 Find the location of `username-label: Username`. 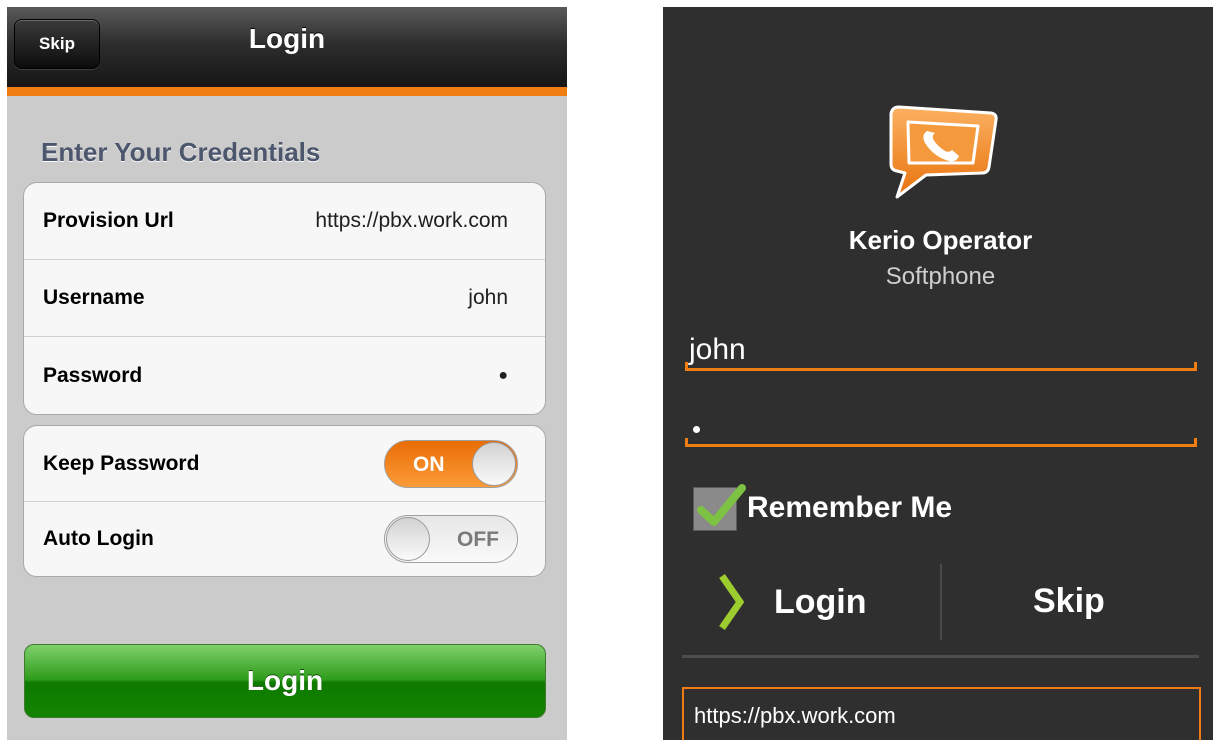

username-label: Username is located at coordinates (94, 297).